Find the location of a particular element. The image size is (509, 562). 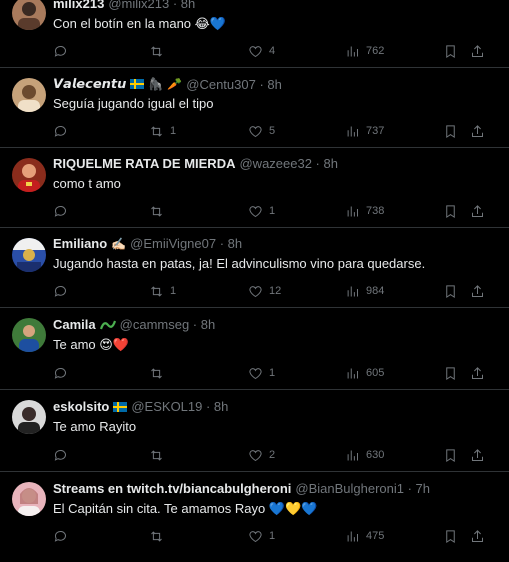

views-button: 762 is located at coordinates (364, 51).